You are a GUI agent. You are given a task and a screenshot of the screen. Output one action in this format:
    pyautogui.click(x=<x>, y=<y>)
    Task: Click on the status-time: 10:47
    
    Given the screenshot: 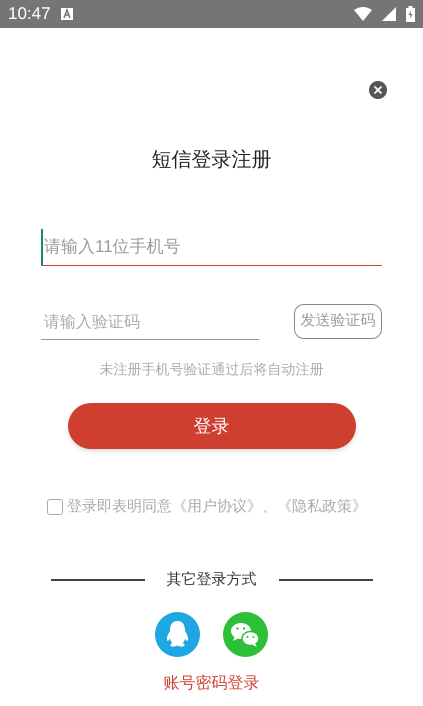 What is the action you would take?
    pyautogui.click(x=29, y=14)
    